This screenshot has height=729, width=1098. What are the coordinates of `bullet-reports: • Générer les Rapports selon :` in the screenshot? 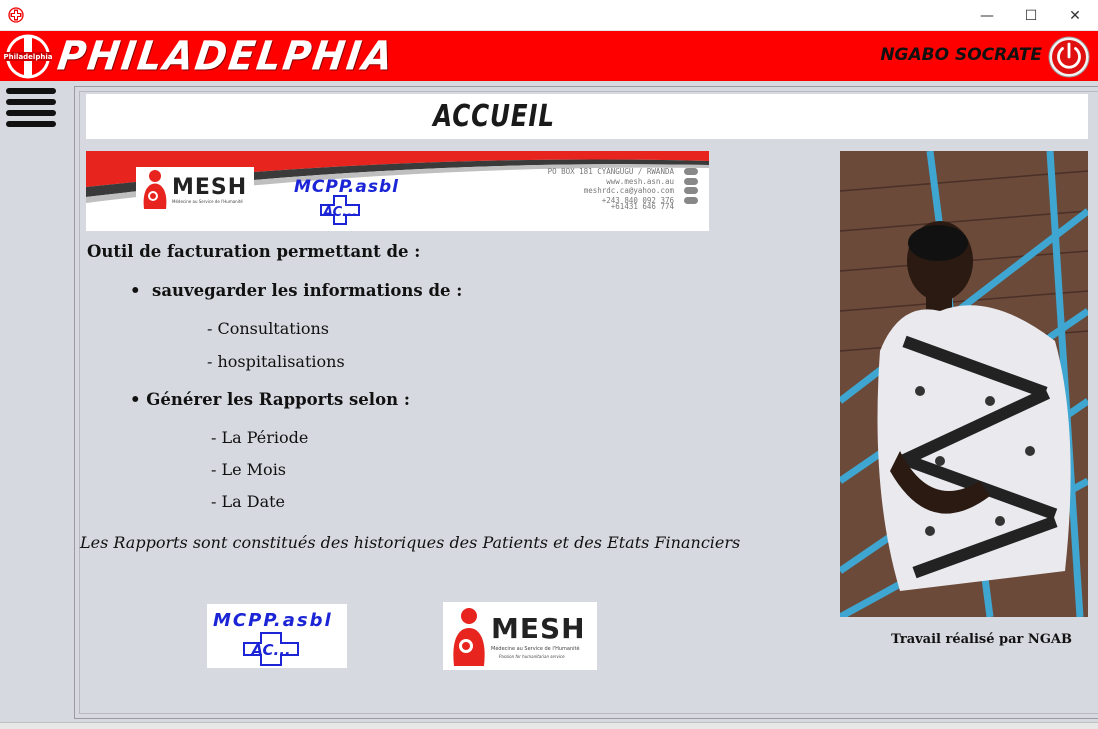 It's located at (270, 399).